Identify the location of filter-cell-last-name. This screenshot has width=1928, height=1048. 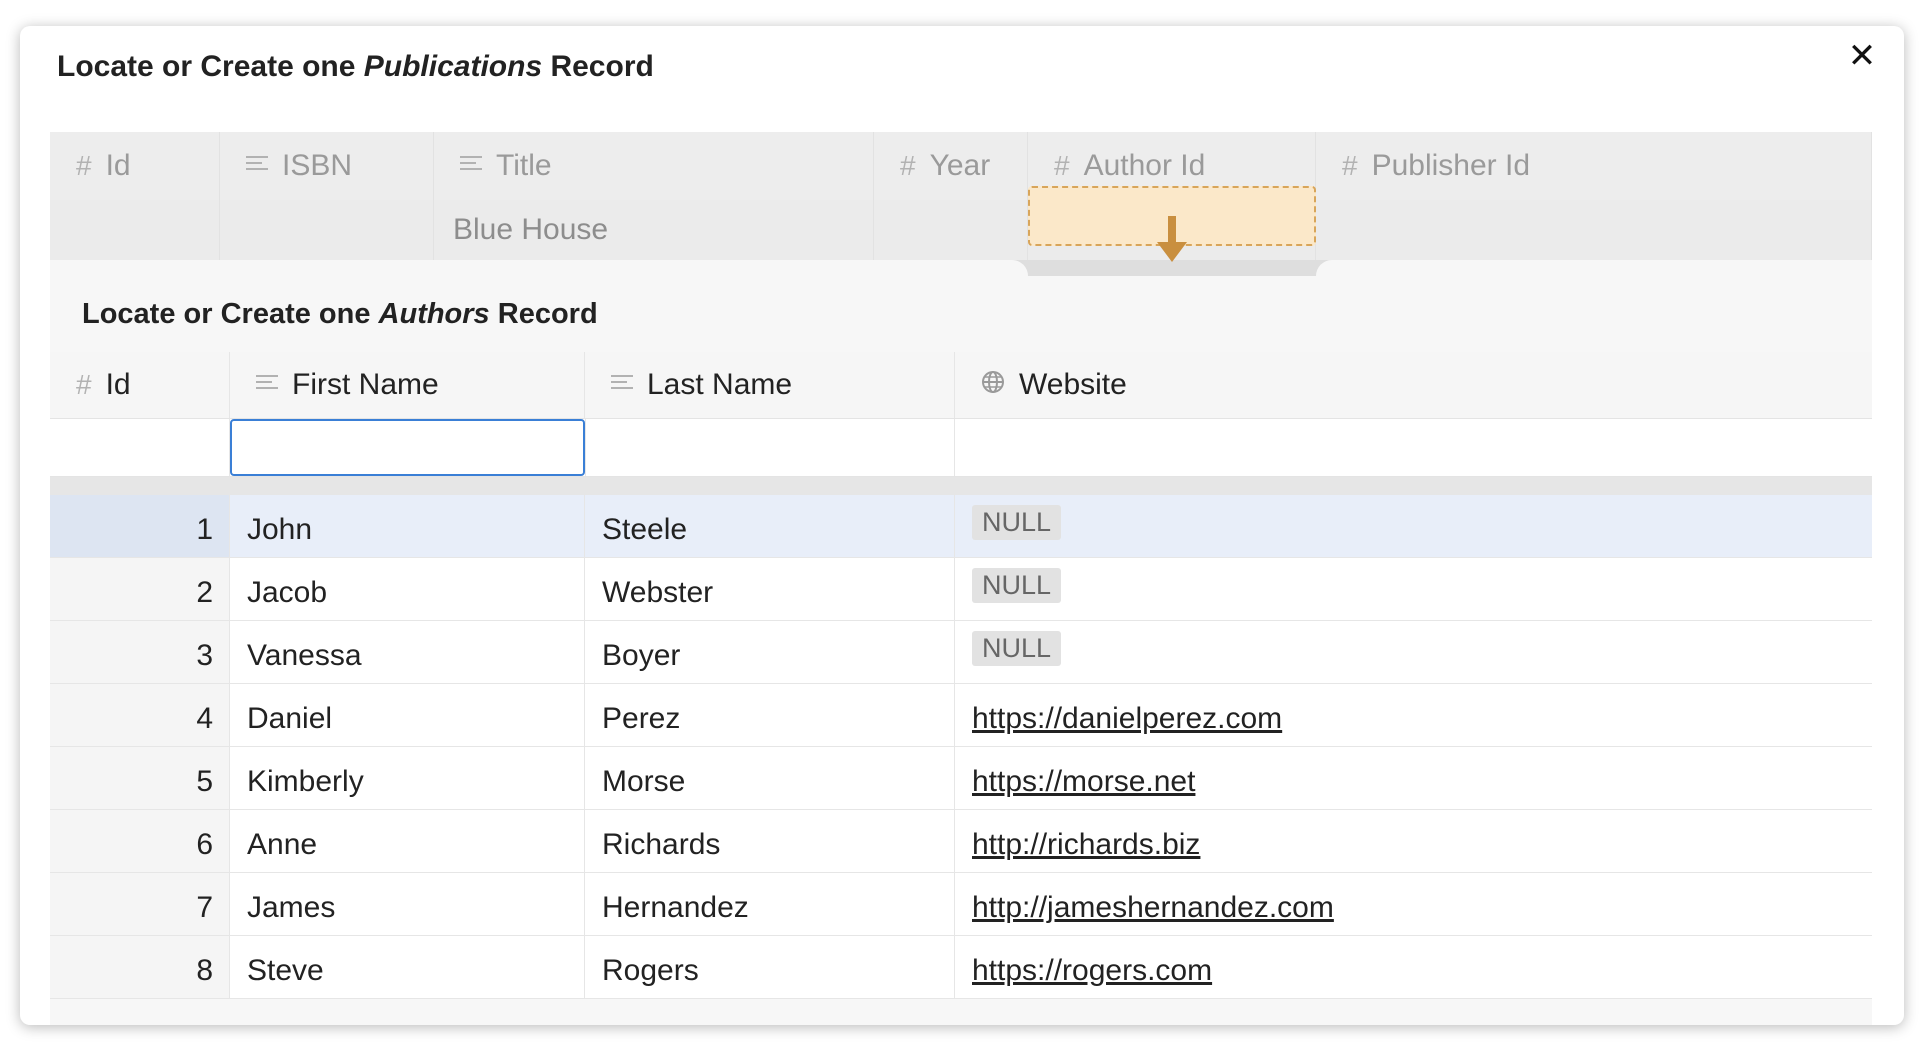
(770, 447).